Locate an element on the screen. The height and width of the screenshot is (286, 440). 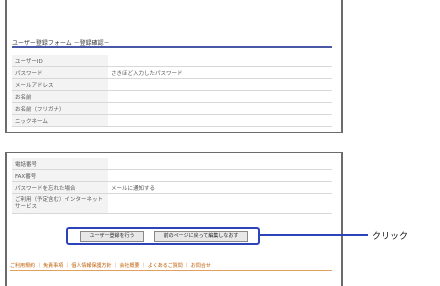
field-label: パスワードを忘れた場合 is located at coordinates (60, 187).